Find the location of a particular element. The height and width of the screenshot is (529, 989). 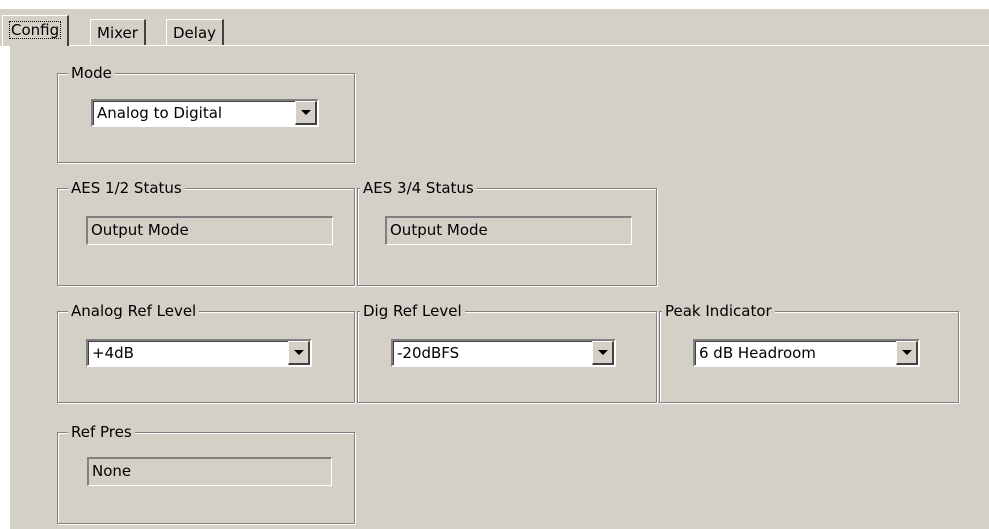

ref-pres-field: None is located at coordinates (209, 471).